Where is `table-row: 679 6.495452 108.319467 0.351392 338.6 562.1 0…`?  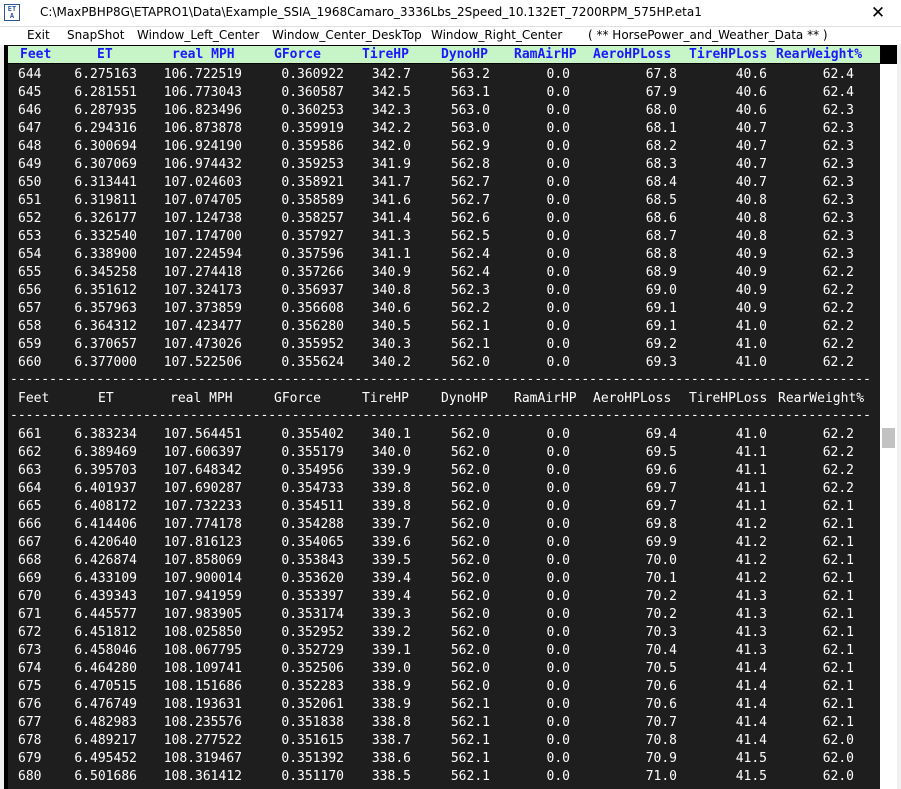 table-row: 679 6.495452 108.319467 0.351392 338.6 562.1 0… is located at coordinates (444, 759).